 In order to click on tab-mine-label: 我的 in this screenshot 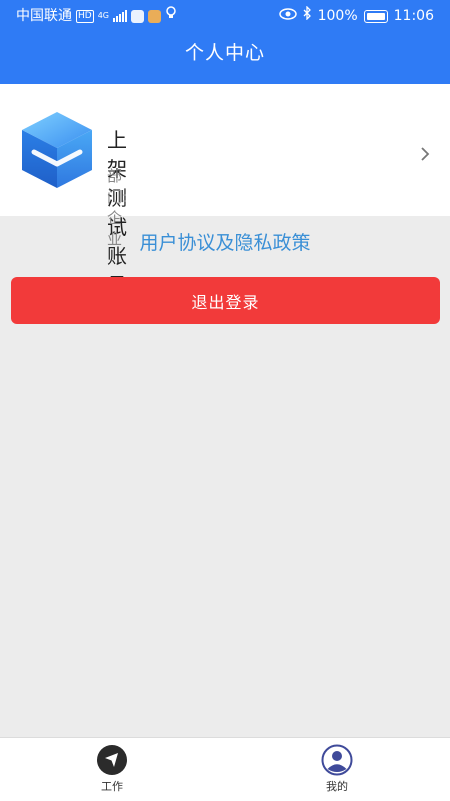, I will do `click(337, 786)`.